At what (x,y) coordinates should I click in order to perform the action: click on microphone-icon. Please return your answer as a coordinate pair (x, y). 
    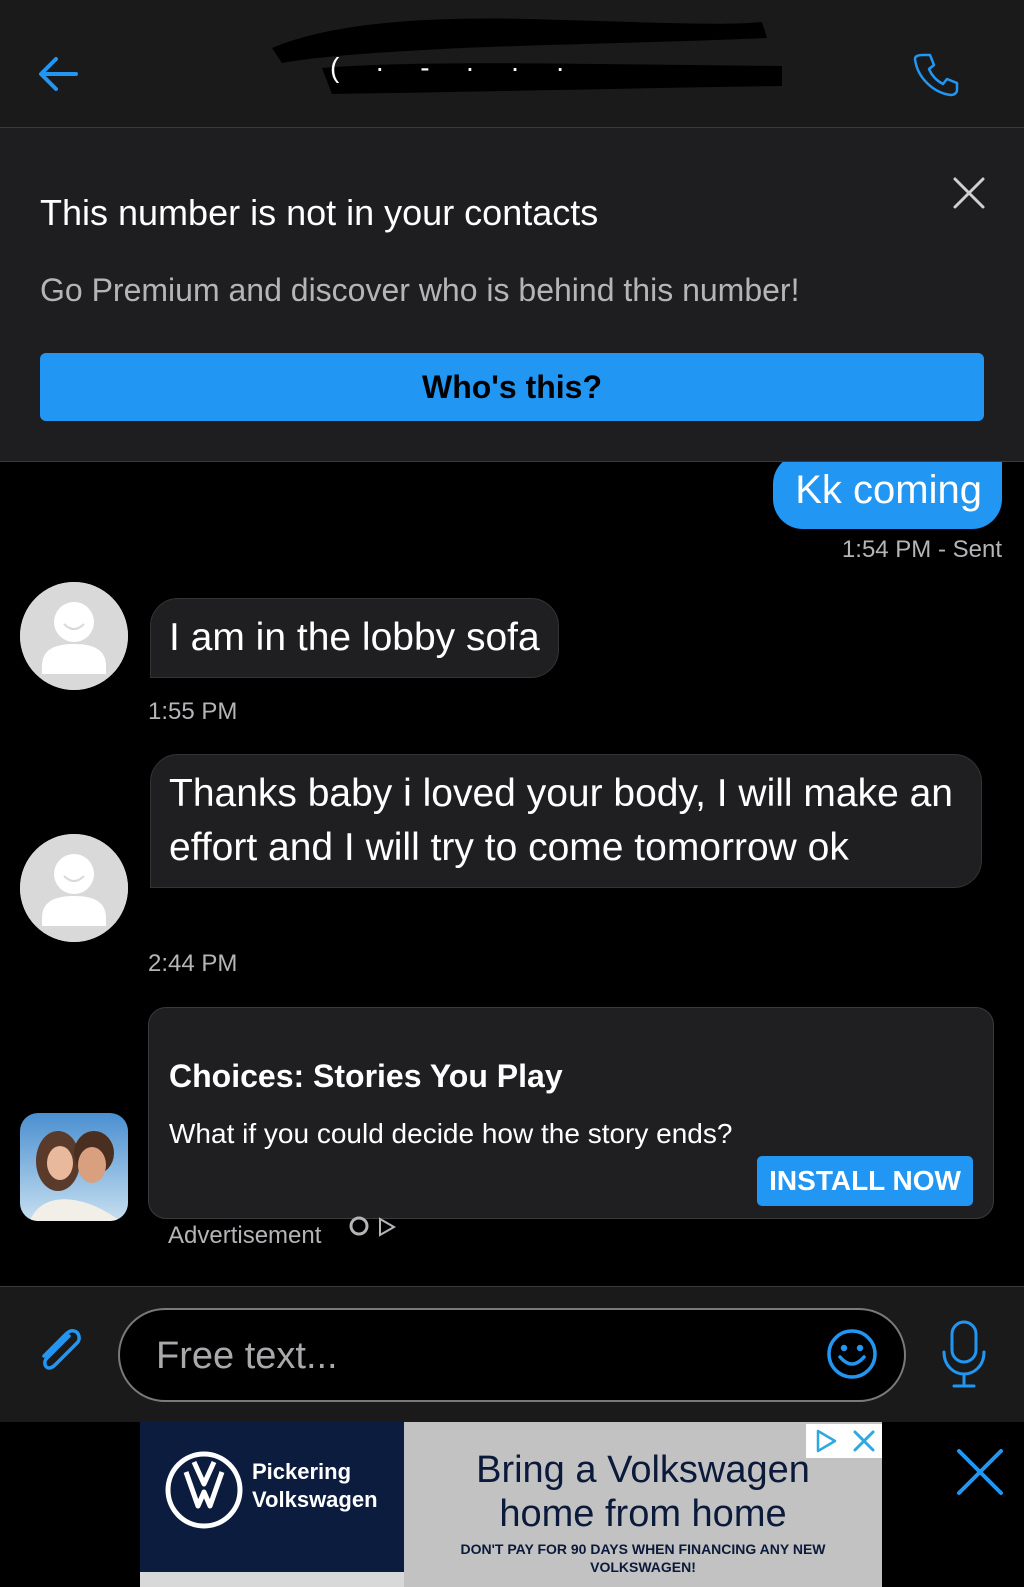
    Looking at the image, I should click on (964, 1354).